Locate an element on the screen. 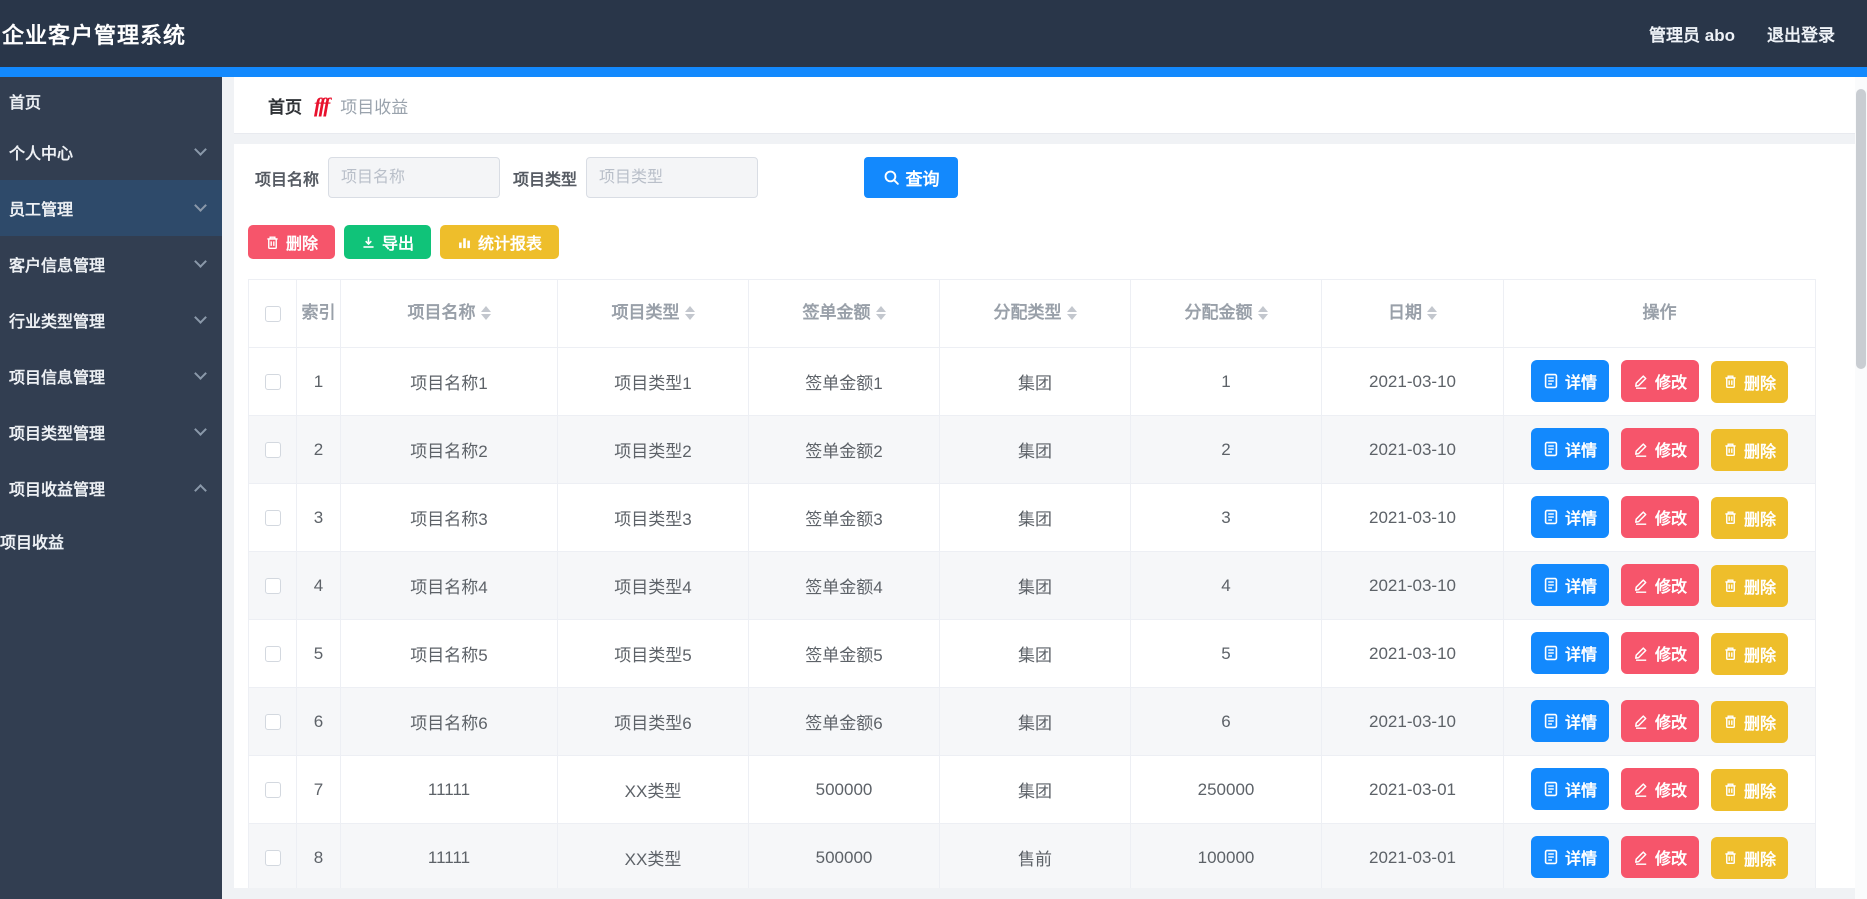  navbar-right: 管理员 abo 退出登录 is located at coordinates (1742, 33).